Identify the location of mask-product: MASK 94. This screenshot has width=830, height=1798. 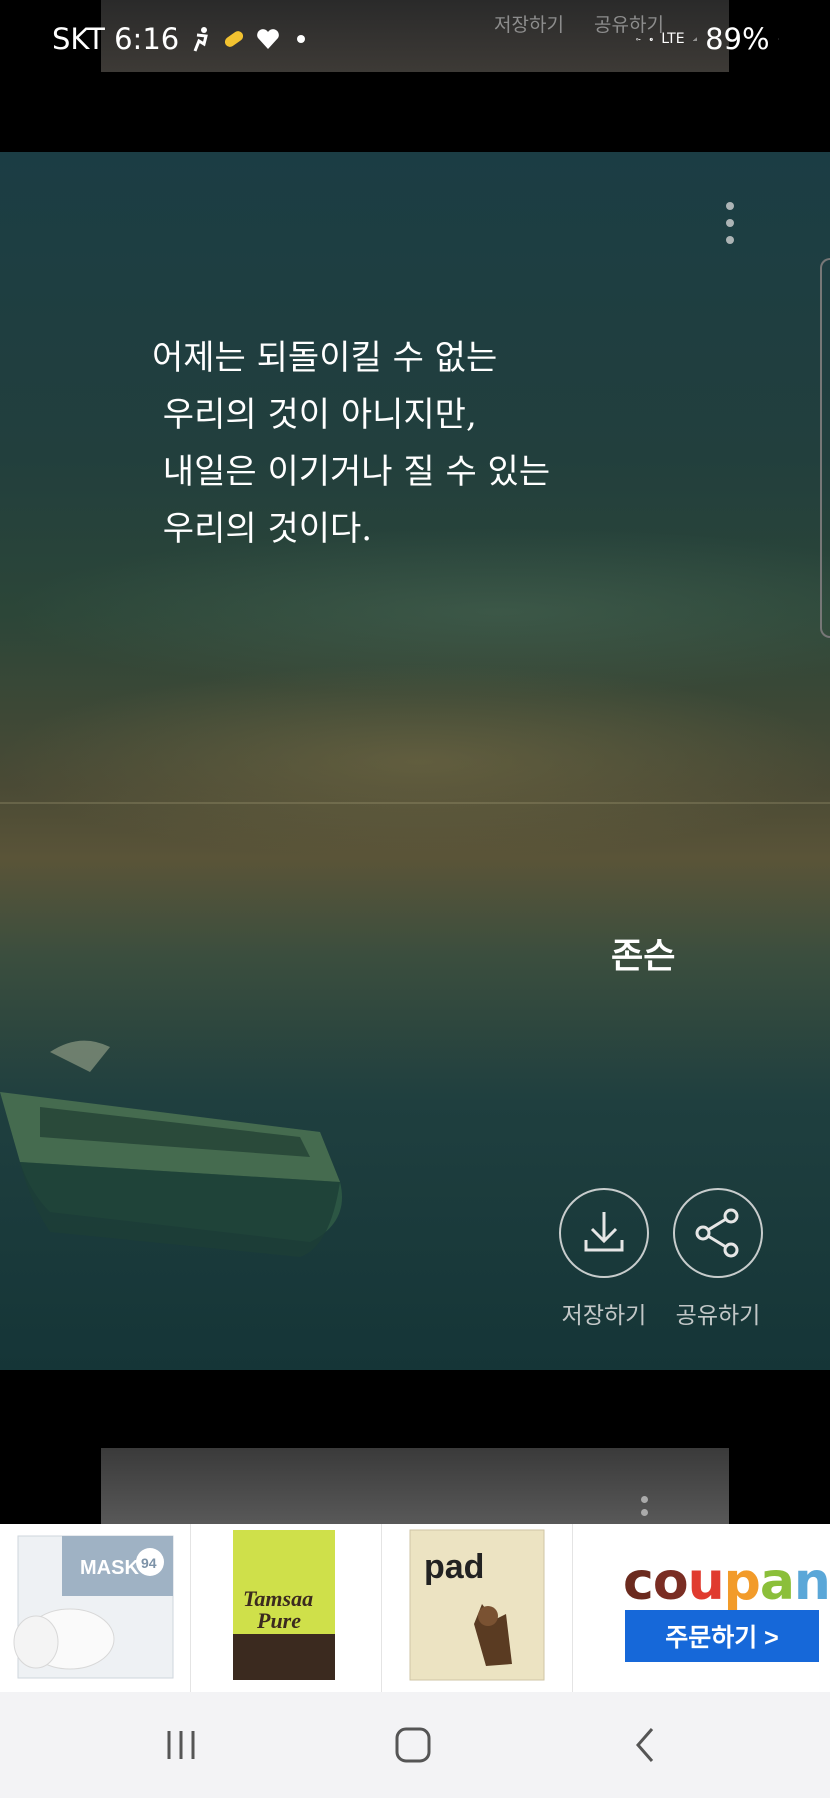
(95, 1608).